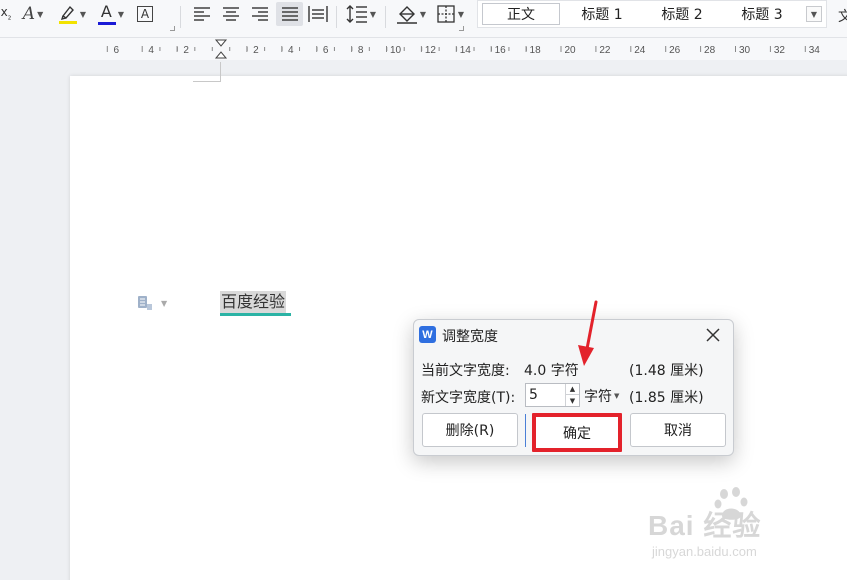  What do you see at coordinates (704, 551) in the screenshot?
I see `watermark-url: jingyan.baidu.com` at bounding box center [704, 551].